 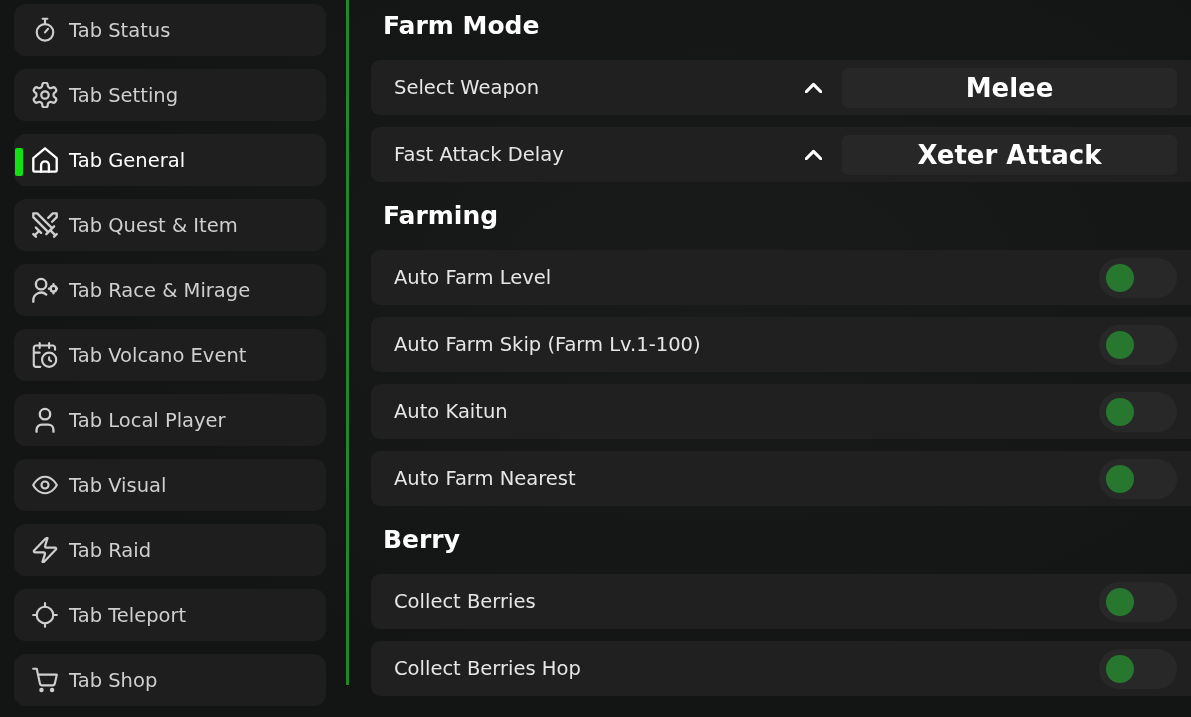 I want to click on dropdown-field: Xeter Attack, so click(x=1009, y=154).